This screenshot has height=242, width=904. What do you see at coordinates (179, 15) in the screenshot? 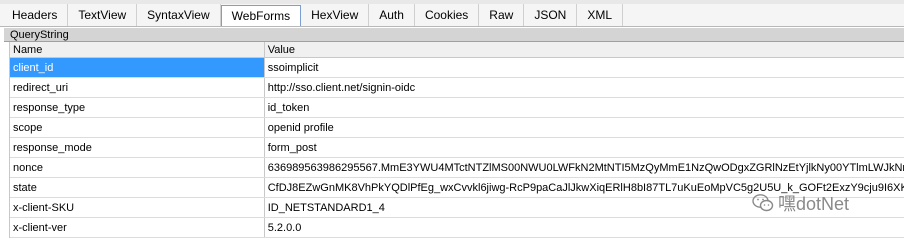
I see `tab-syntaxview: SyntaxView` at bounding box center [179, 15].